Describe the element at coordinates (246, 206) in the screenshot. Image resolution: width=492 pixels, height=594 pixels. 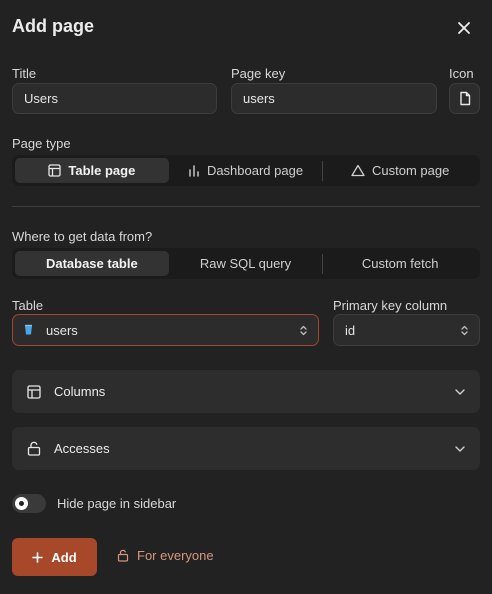
I see `section-divider` at that location.